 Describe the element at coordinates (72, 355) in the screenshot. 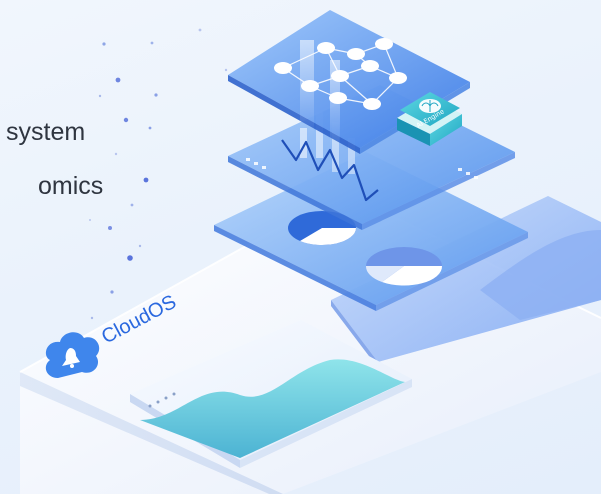

I see `cloud-bell-icon` at that location.